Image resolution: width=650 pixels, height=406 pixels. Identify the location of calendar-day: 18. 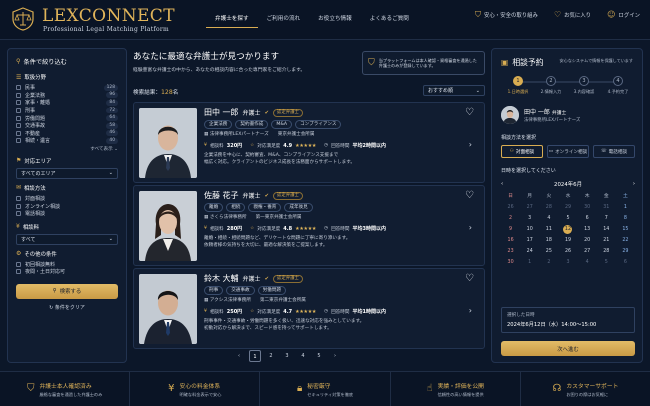
(548, 240).